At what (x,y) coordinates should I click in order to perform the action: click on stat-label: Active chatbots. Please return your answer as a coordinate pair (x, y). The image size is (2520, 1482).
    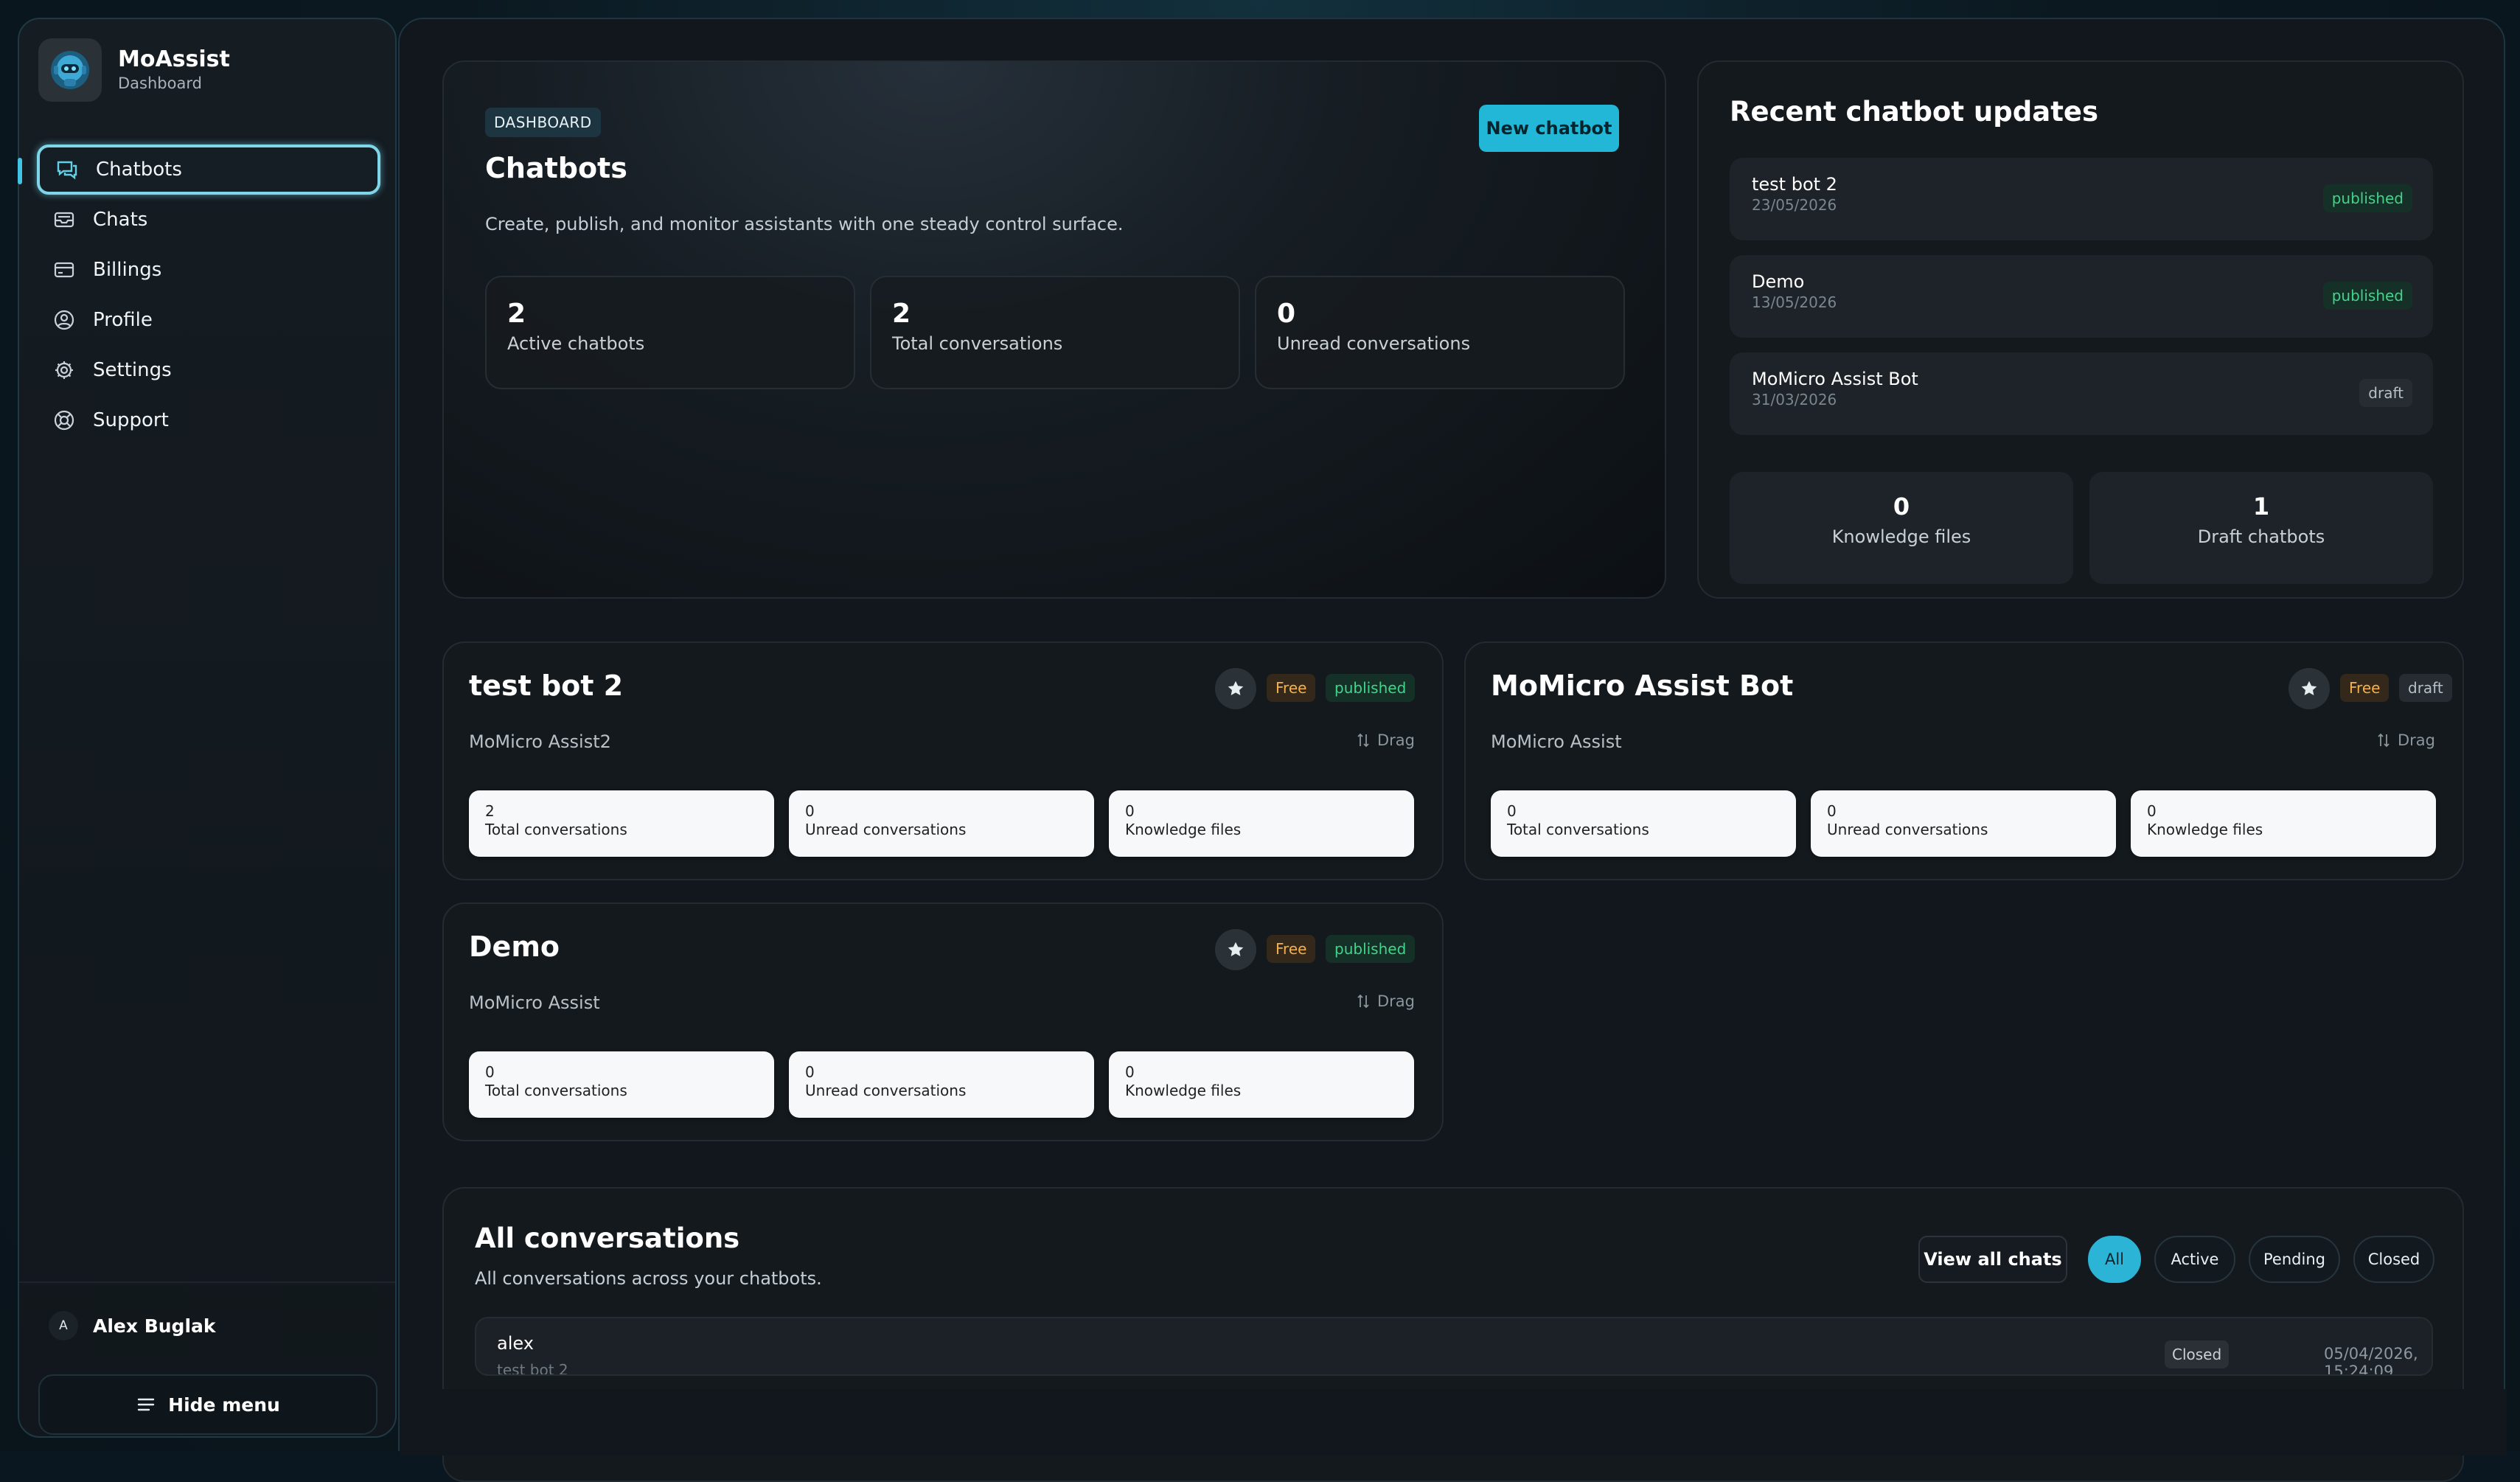
    Looking at the image, I should click on (576, 343).